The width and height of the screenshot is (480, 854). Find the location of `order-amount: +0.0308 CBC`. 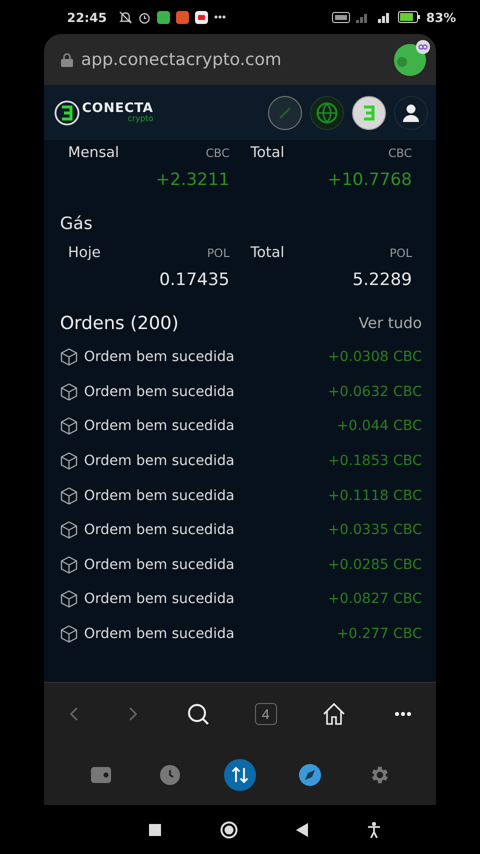

order-amount: +0.0308 CBC is located at coordinates (375, 357).